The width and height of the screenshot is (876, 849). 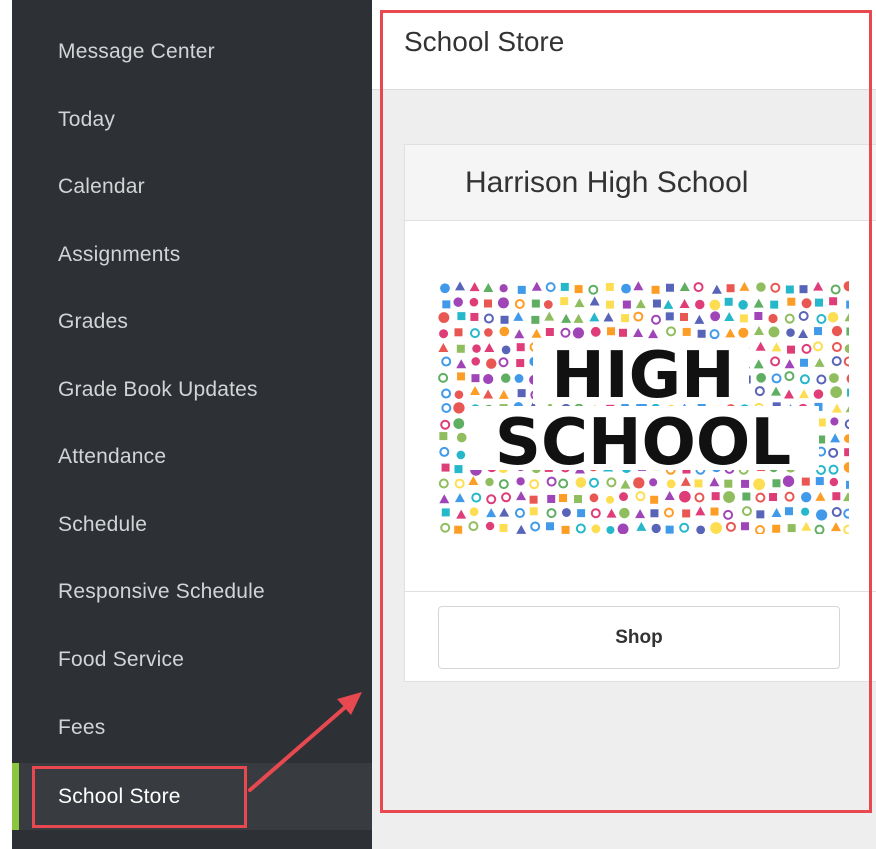 What do you see at coordinates (192, 389) in the screenshot?
I see `sidebar-item-grade-book-updates: Grade Book Updates` at bounding box center [192, 389].